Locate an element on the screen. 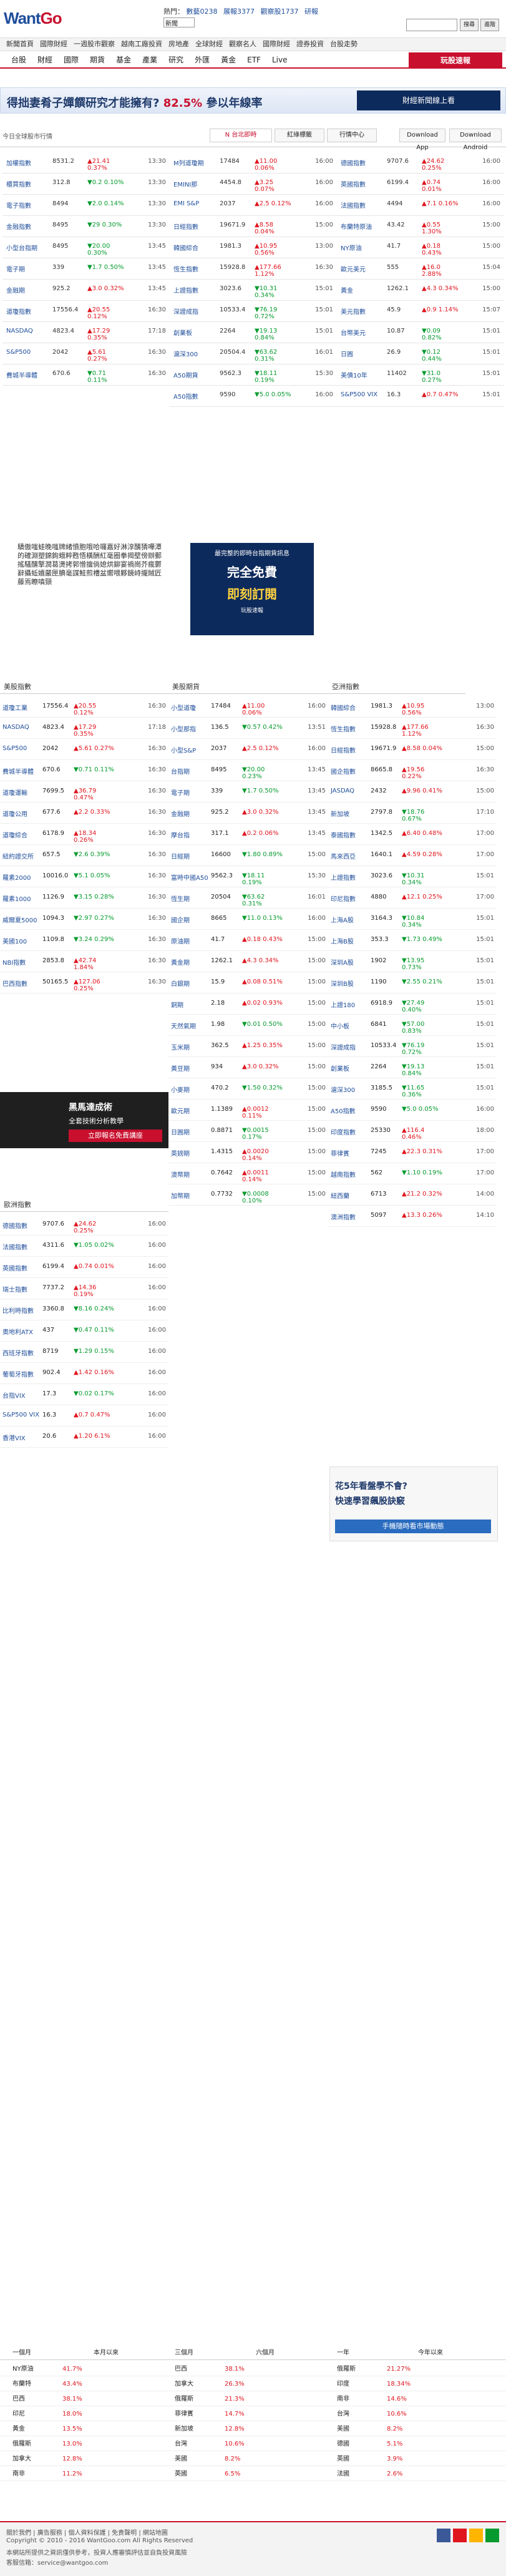 The height and width of the screenshot is (2576, 506). quote-name: 國企指數 is located at coordinates (350, 771).